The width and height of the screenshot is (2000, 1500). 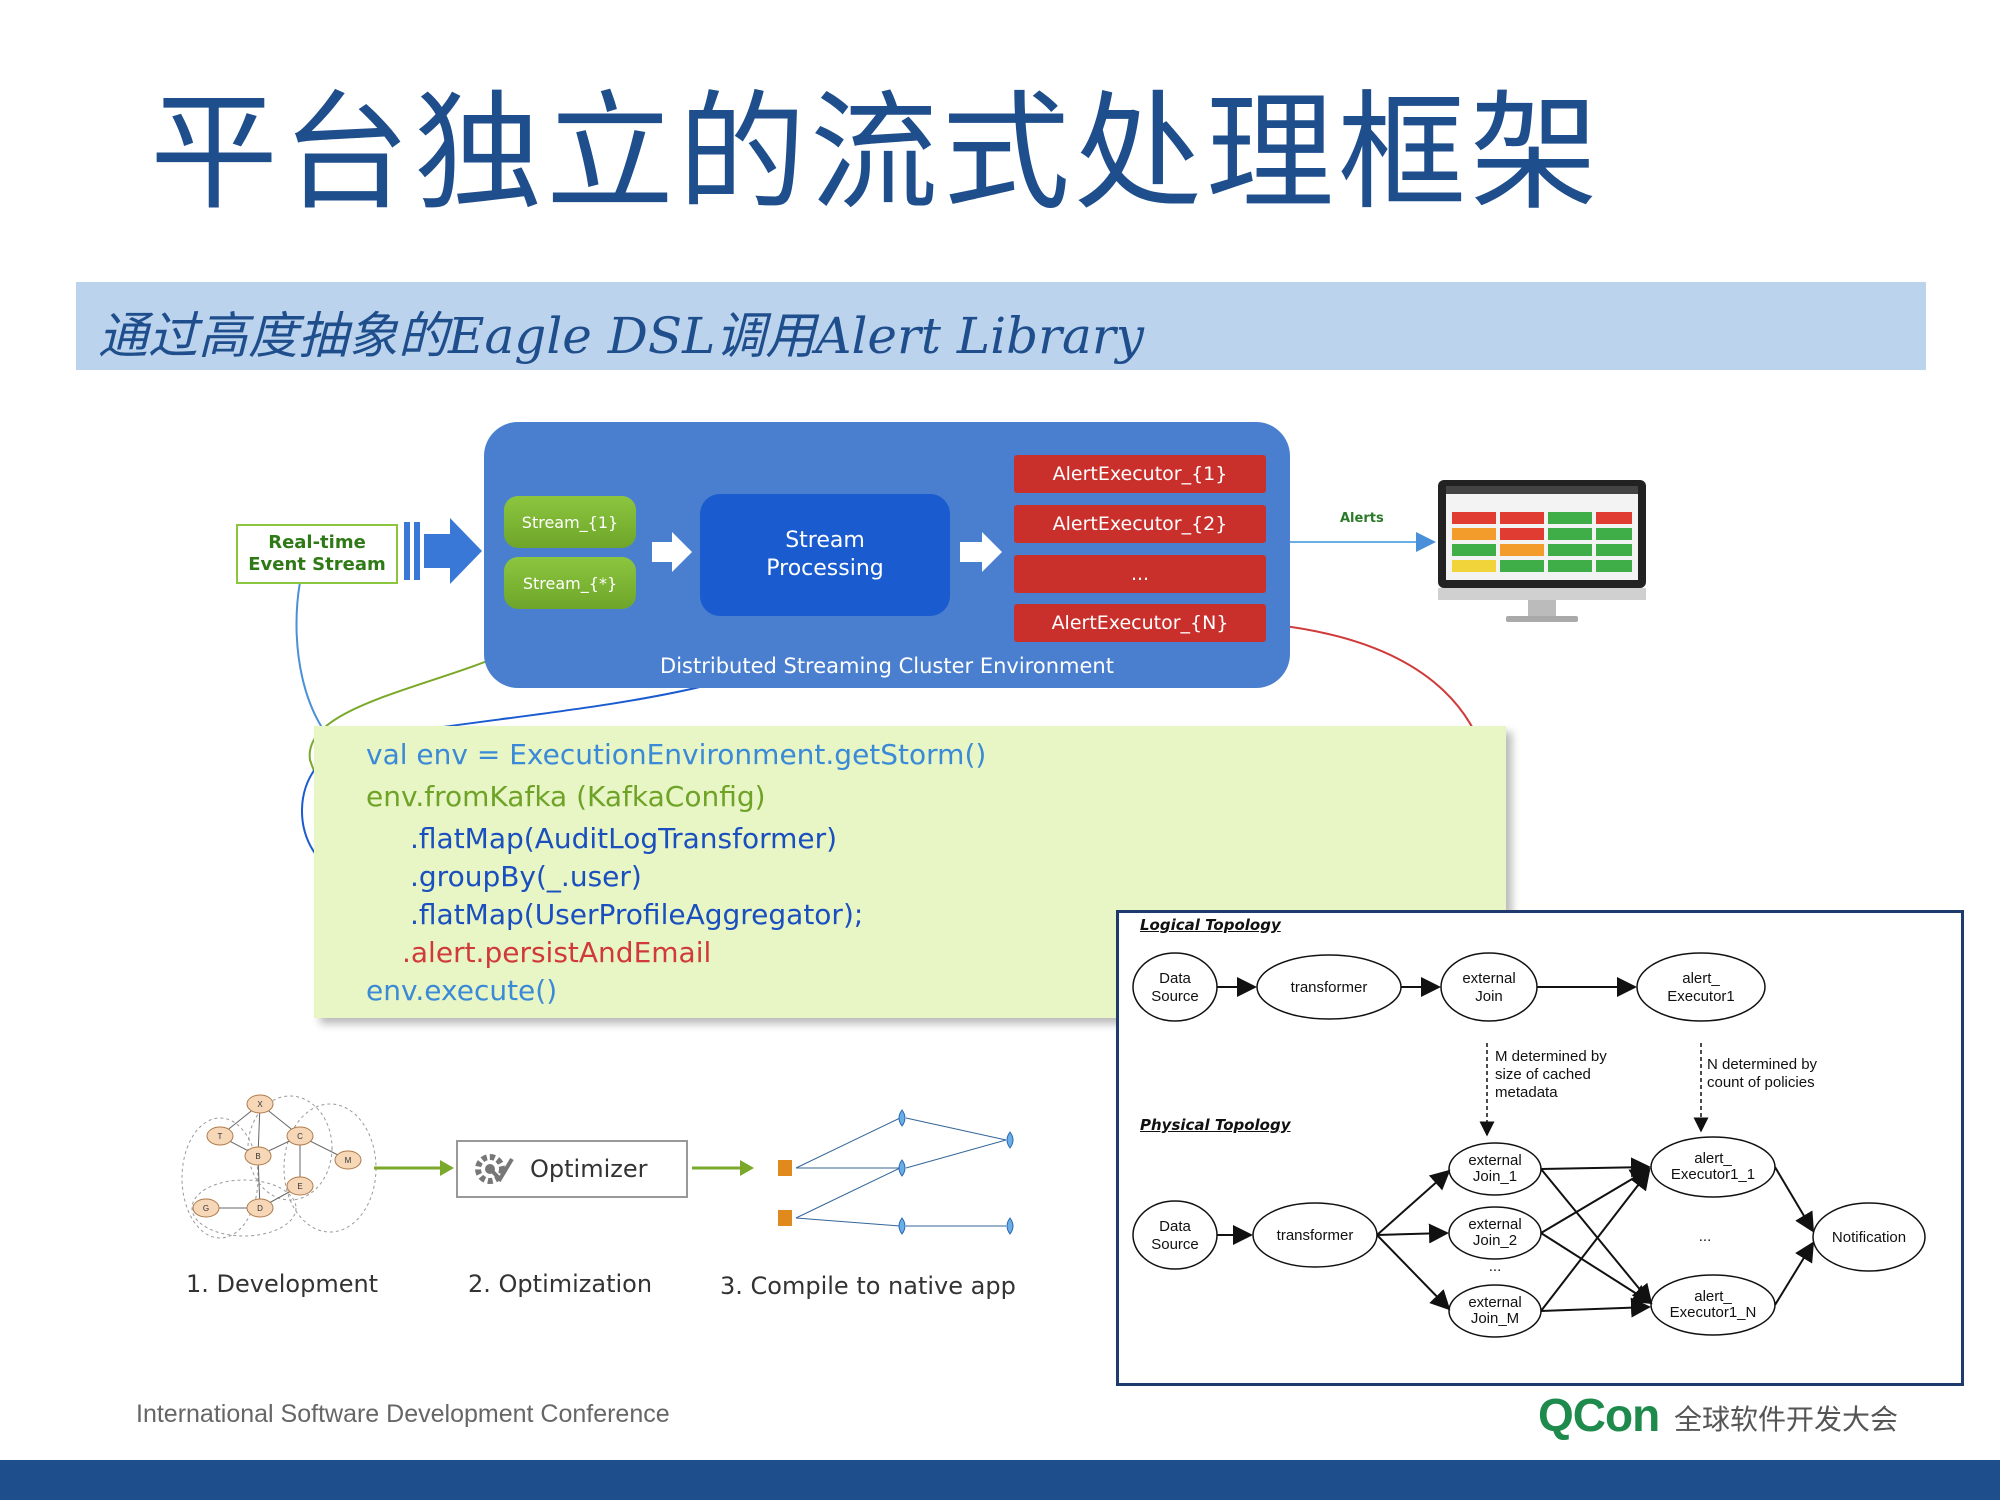 What do you see at coordinates (1495, 1318) in the screenshot?
I see `joinm-l2: Join_M` at bounding box center [1495, 1318].